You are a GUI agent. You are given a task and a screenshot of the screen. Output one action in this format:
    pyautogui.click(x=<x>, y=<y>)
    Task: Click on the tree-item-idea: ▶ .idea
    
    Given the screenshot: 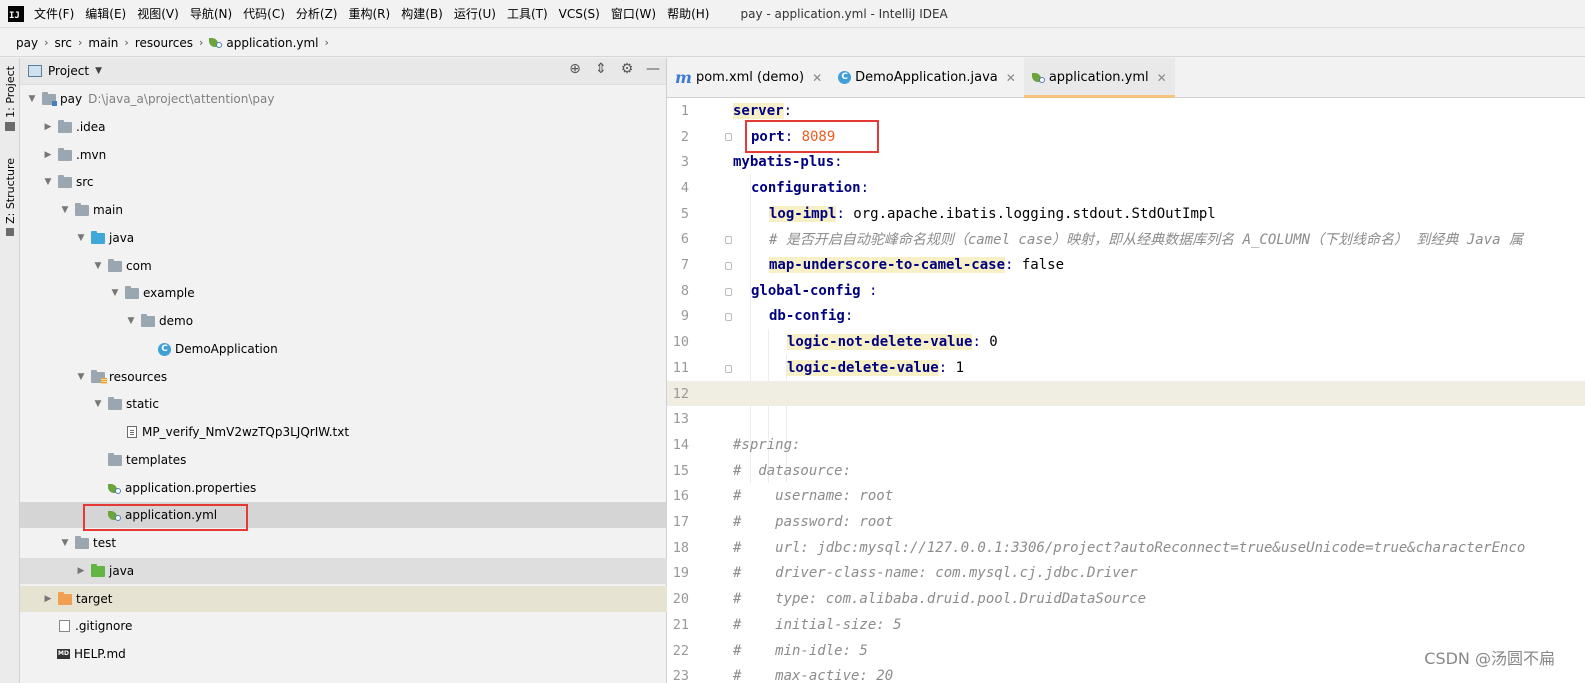 What is the action you would take?
    pyautogui.click(x=354, y=127)
    